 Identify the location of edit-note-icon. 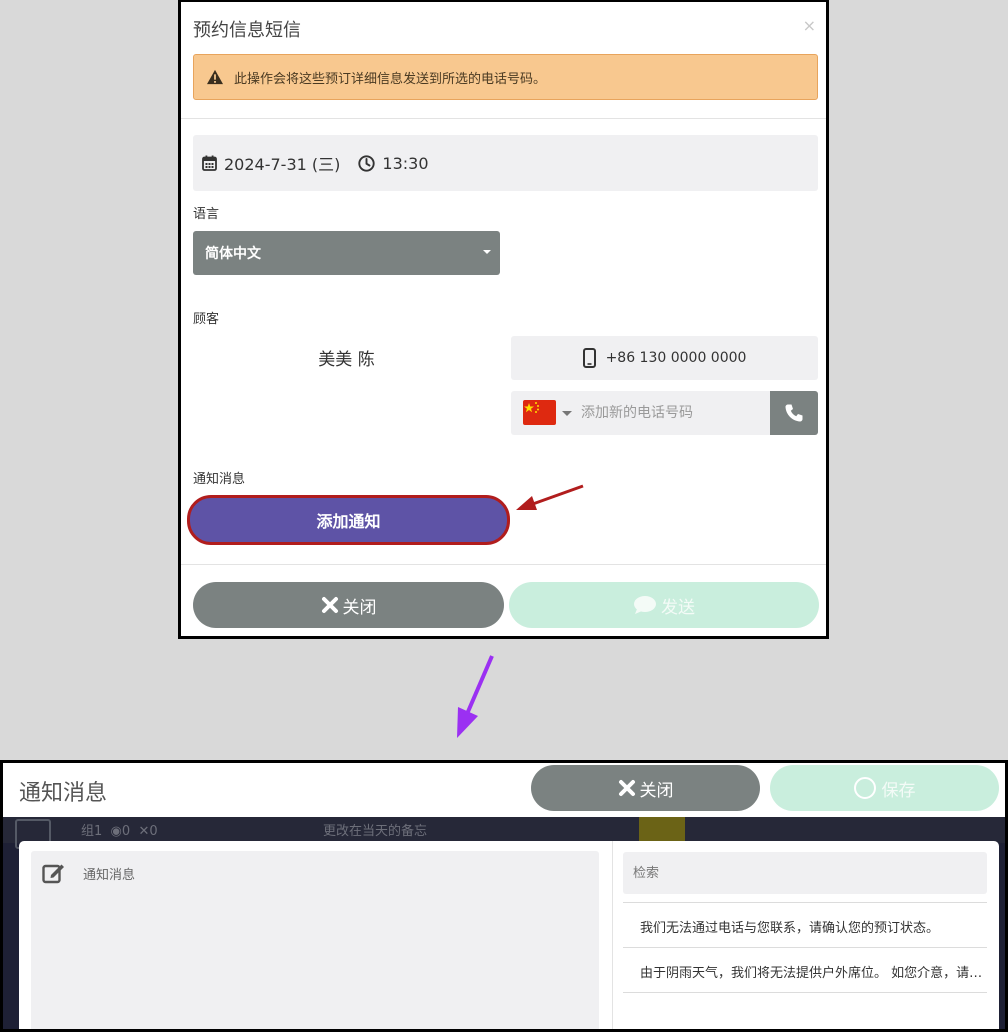
(53, 874).